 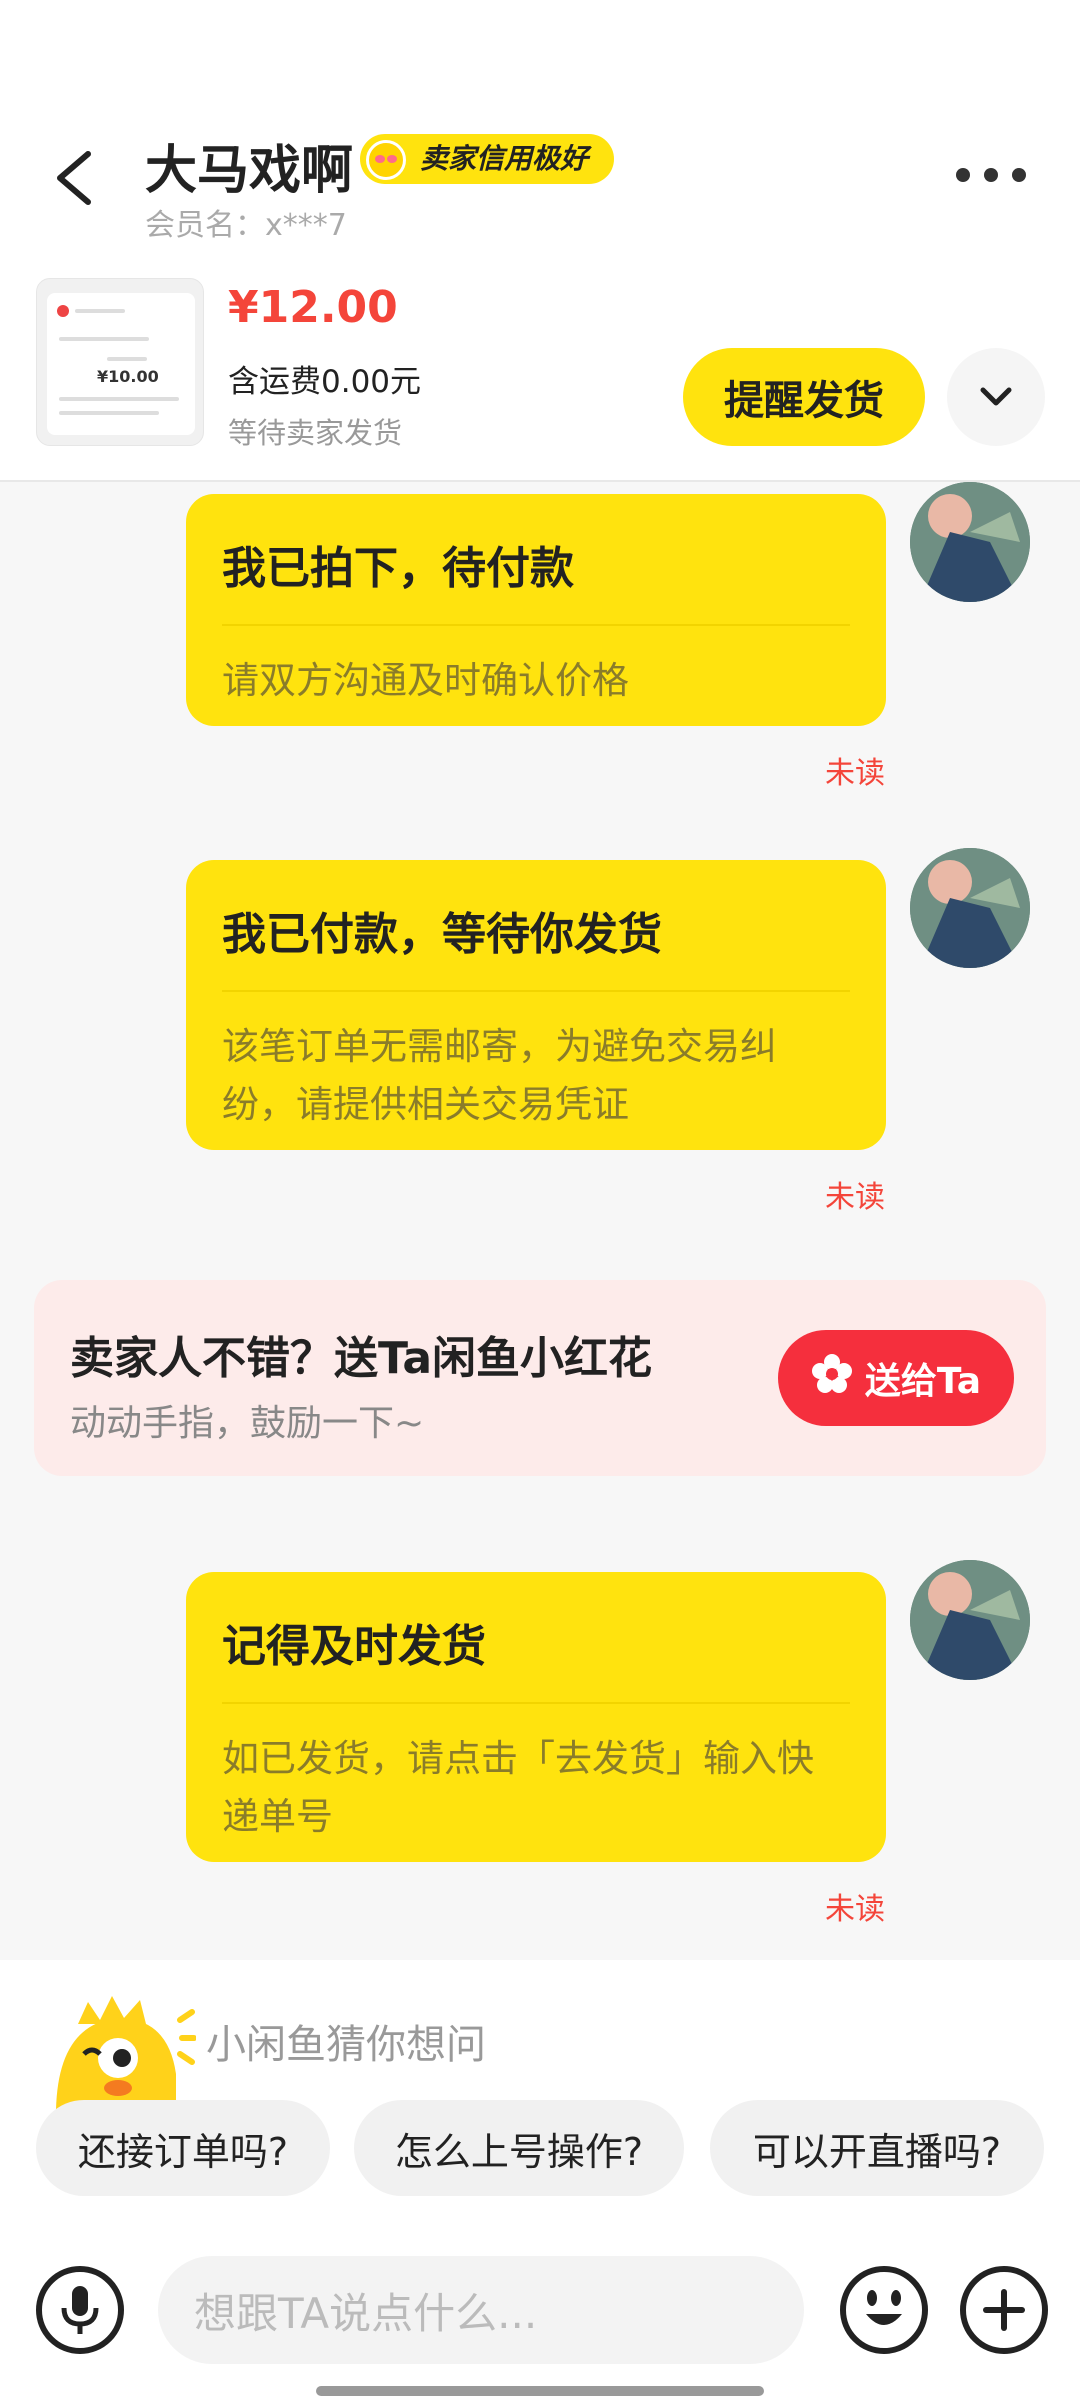 I want to click on send-flower-label: 送给Ta, so click(x=923, y=1381).